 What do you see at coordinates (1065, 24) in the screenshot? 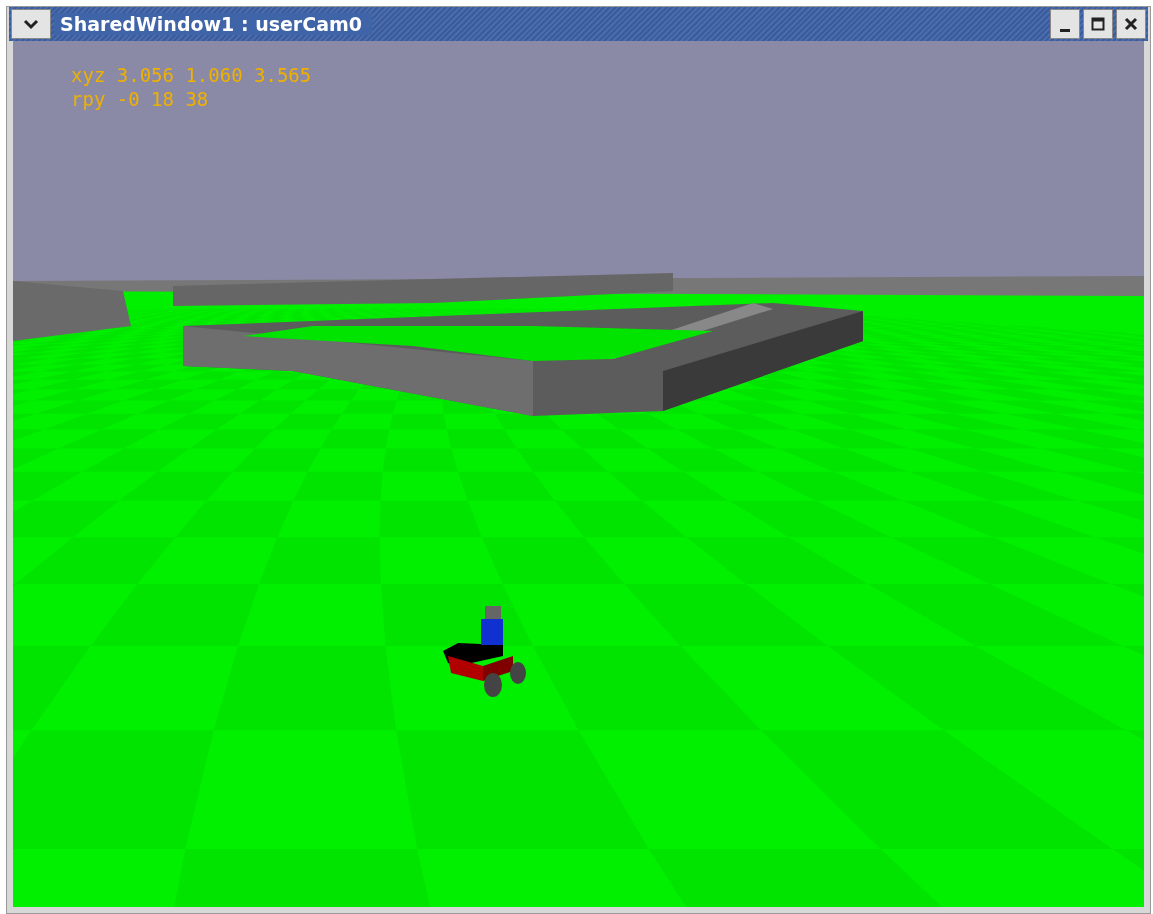
I see `minimize-button` at bounding box center [1065, 24].